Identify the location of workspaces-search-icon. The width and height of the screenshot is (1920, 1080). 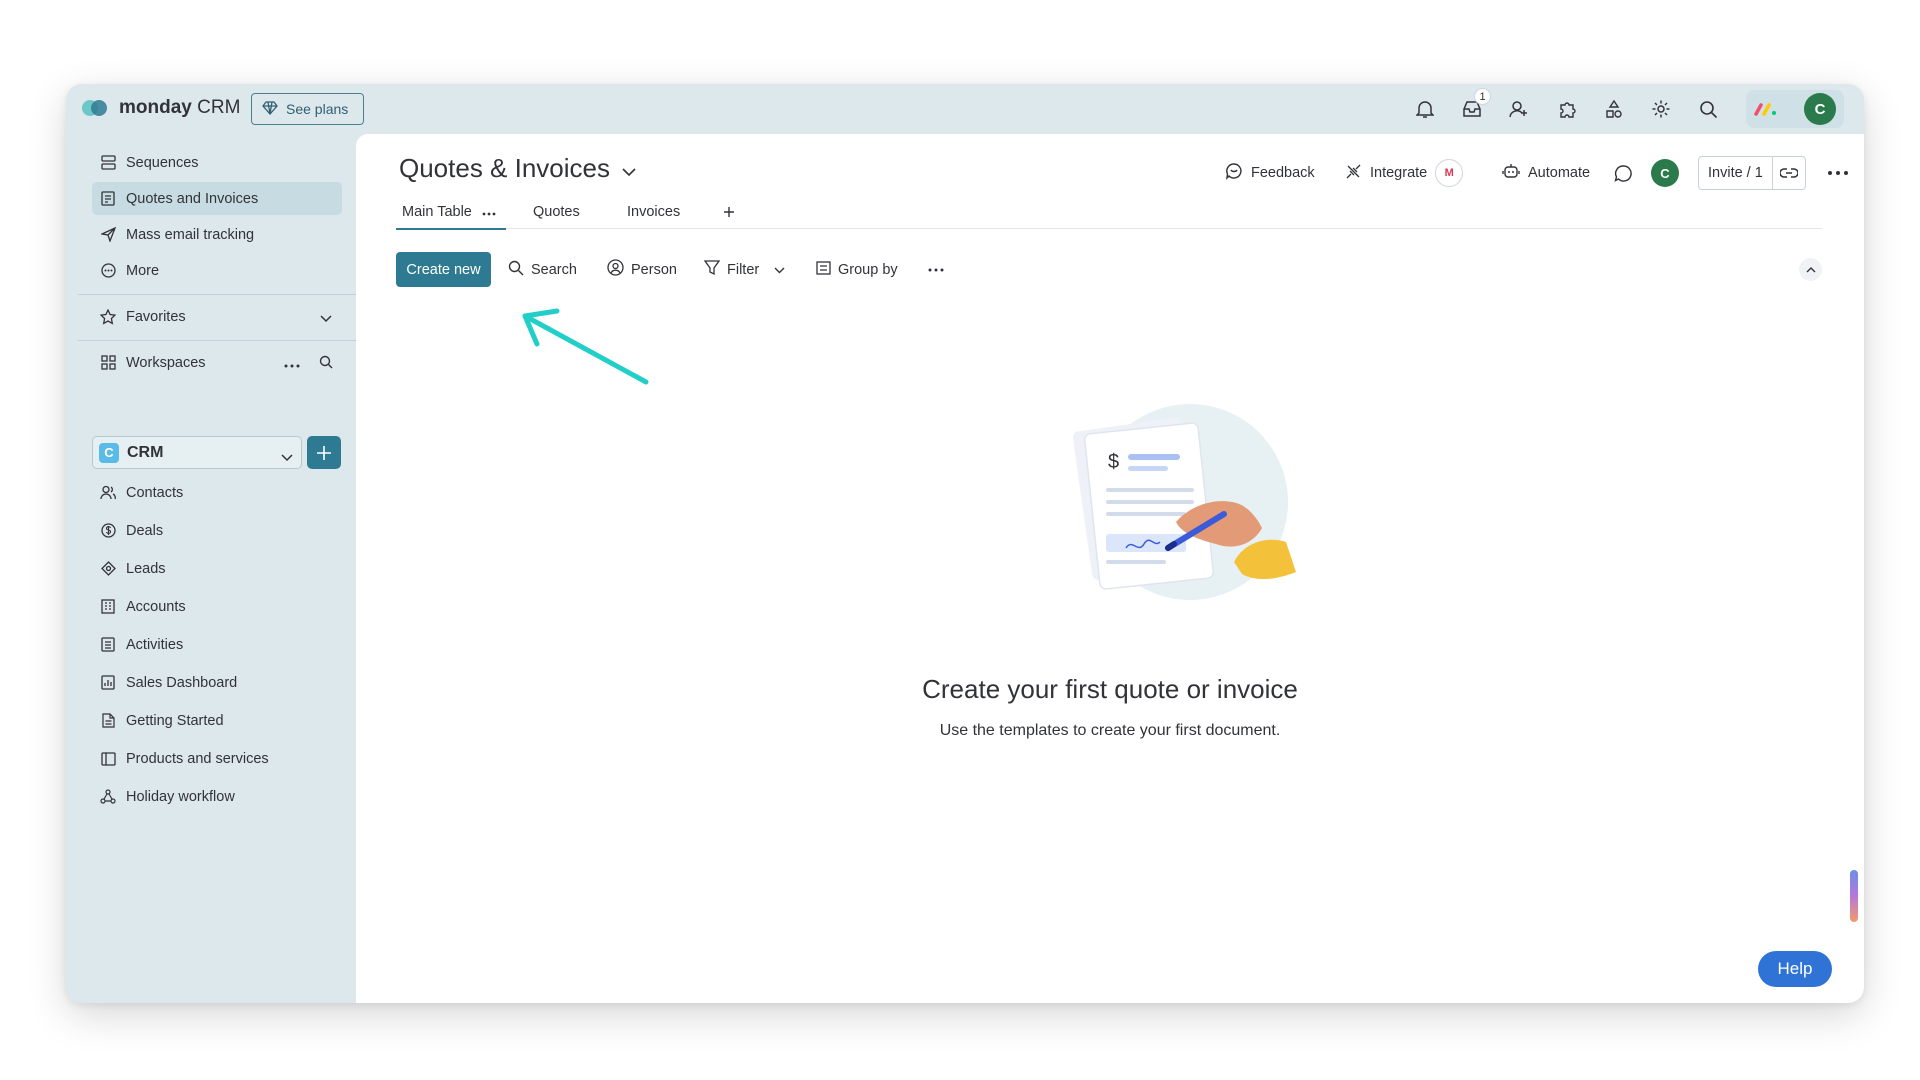
(326, 364).